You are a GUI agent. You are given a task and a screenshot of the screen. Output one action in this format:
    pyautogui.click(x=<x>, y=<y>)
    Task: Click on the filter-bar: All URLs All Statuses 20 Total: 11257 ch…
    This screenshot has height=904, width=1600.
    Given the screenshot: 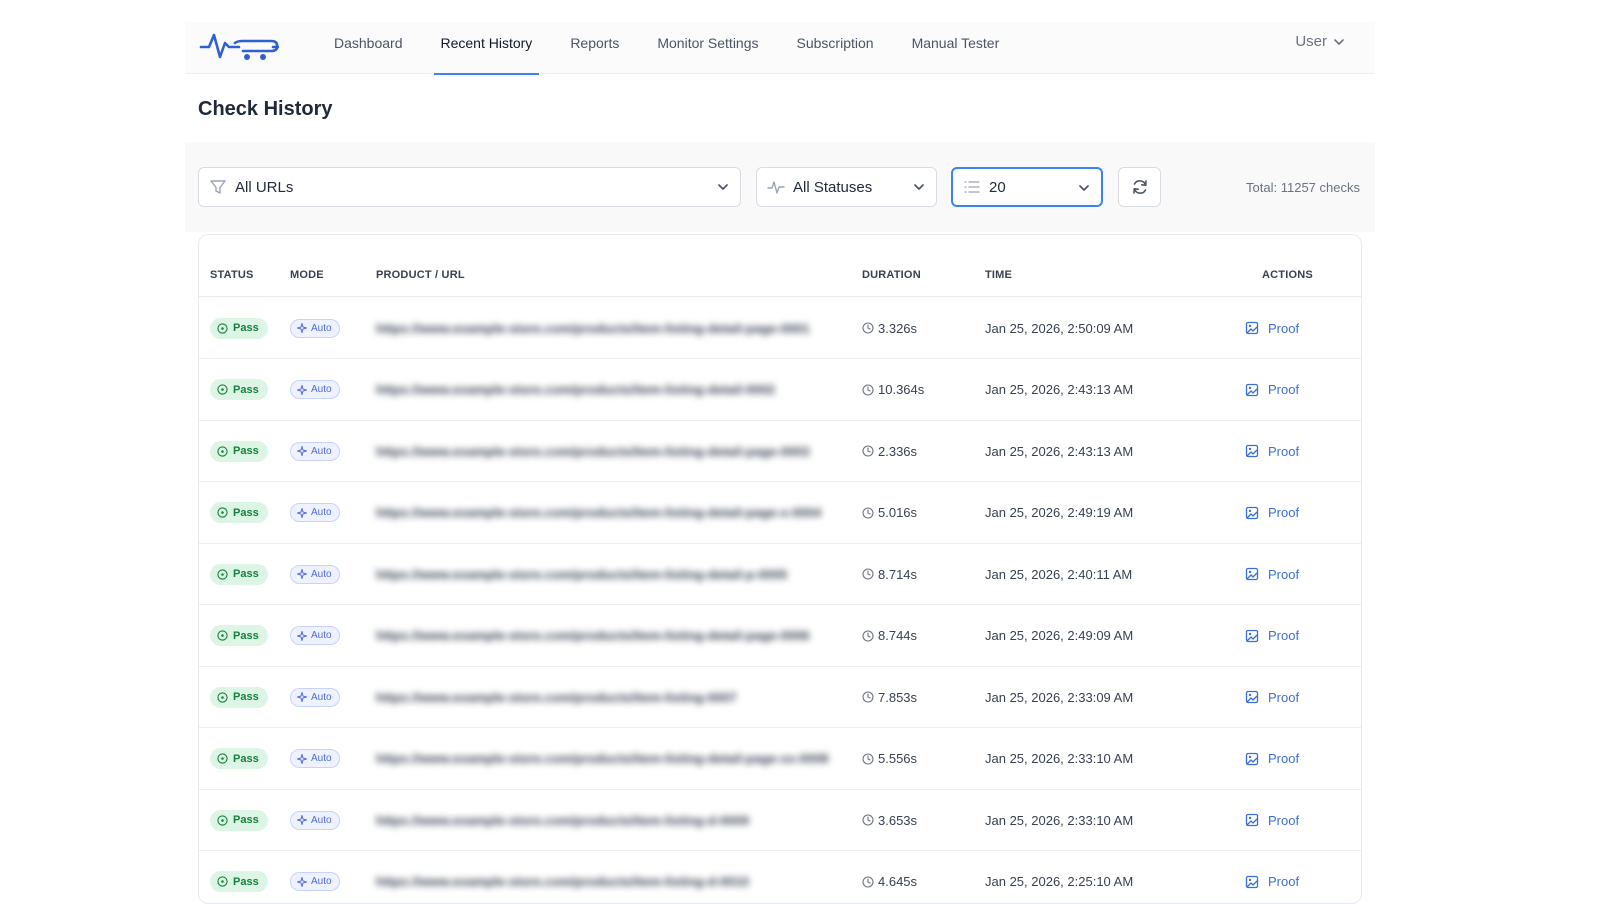 What is the action you would take?
    pyautogui.click(x=780, y=187)
    